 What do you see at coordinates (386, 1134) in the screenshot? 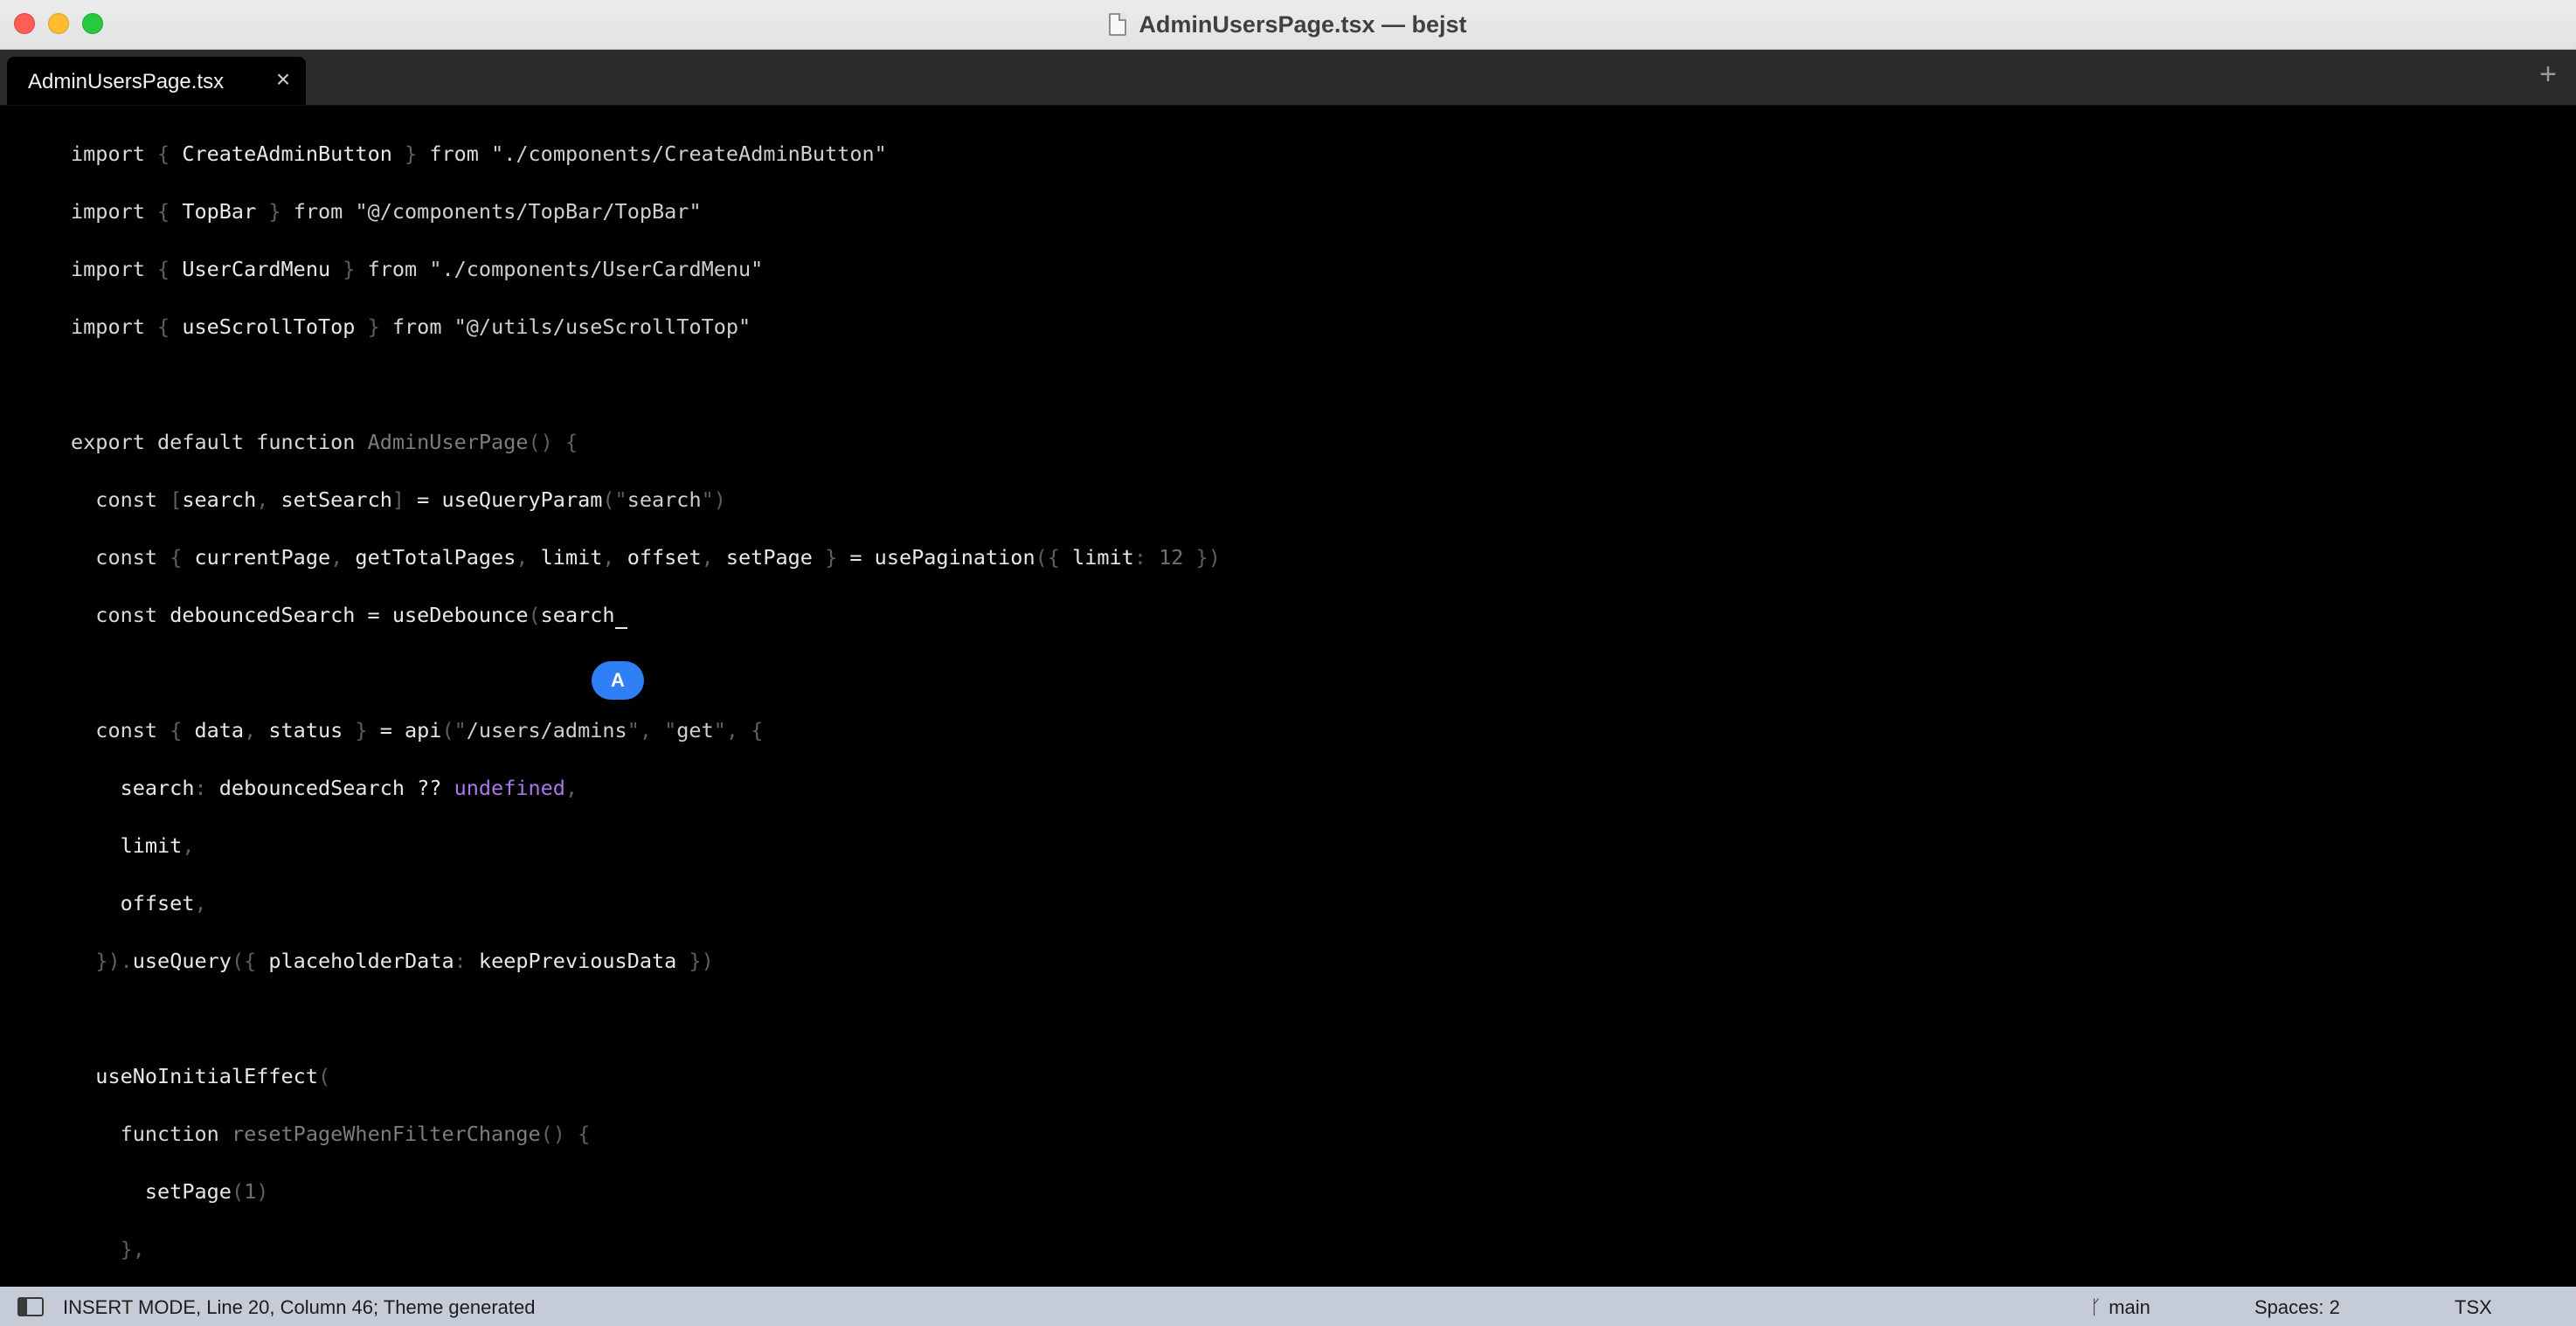
I see `code-token: resetPageWhenFilterChange` at bounding box center [386, 1134].